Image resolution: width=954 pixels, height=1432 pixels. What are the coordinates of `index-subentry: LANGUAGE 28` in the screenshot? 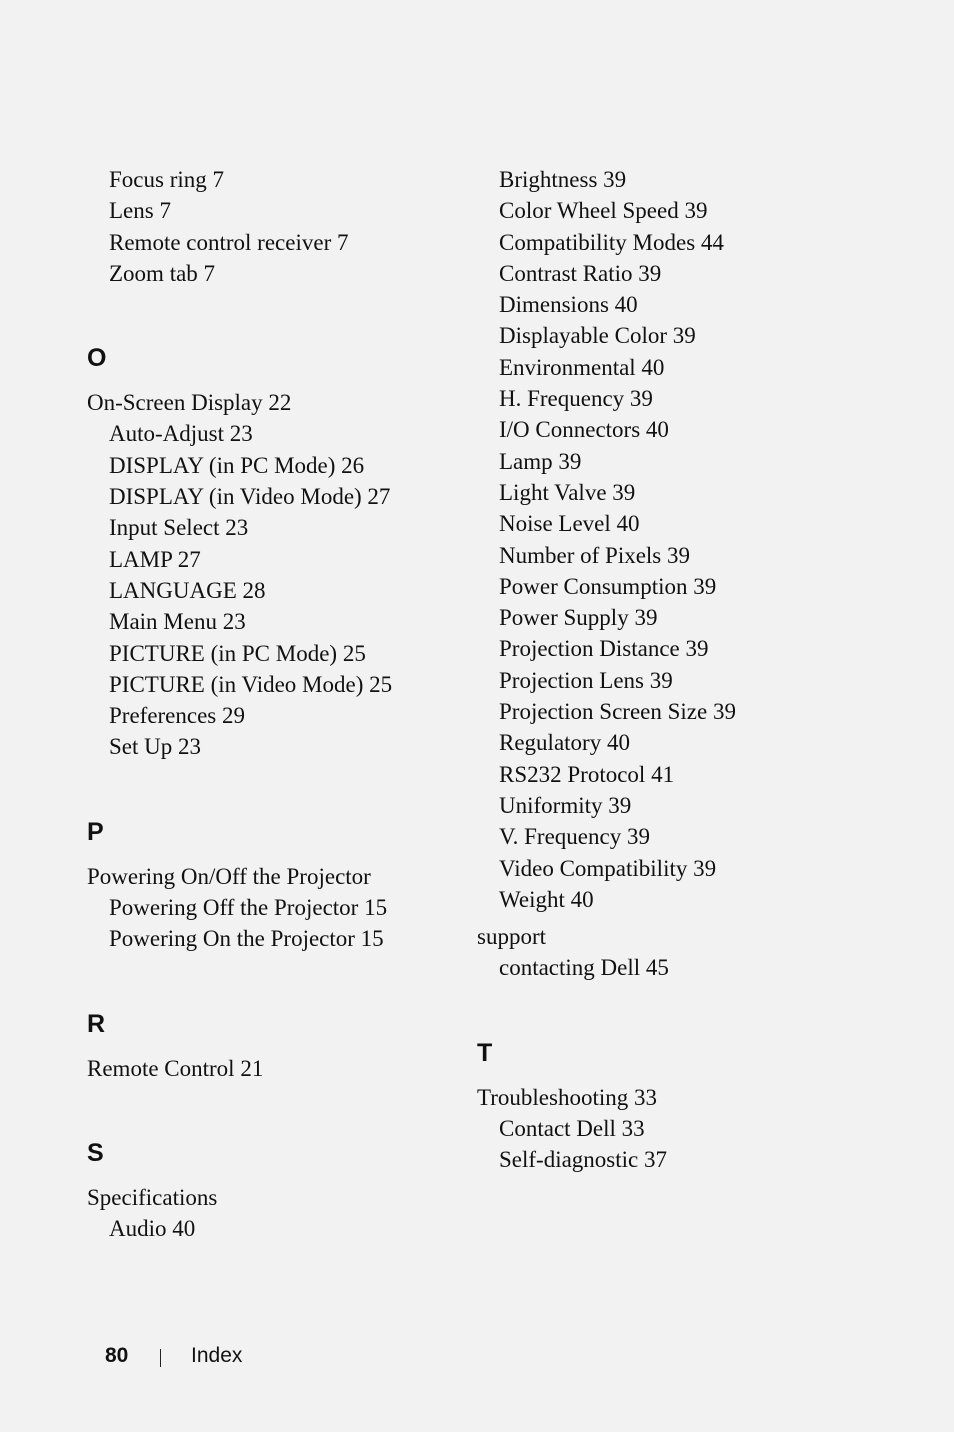 It's located at (187, 590).